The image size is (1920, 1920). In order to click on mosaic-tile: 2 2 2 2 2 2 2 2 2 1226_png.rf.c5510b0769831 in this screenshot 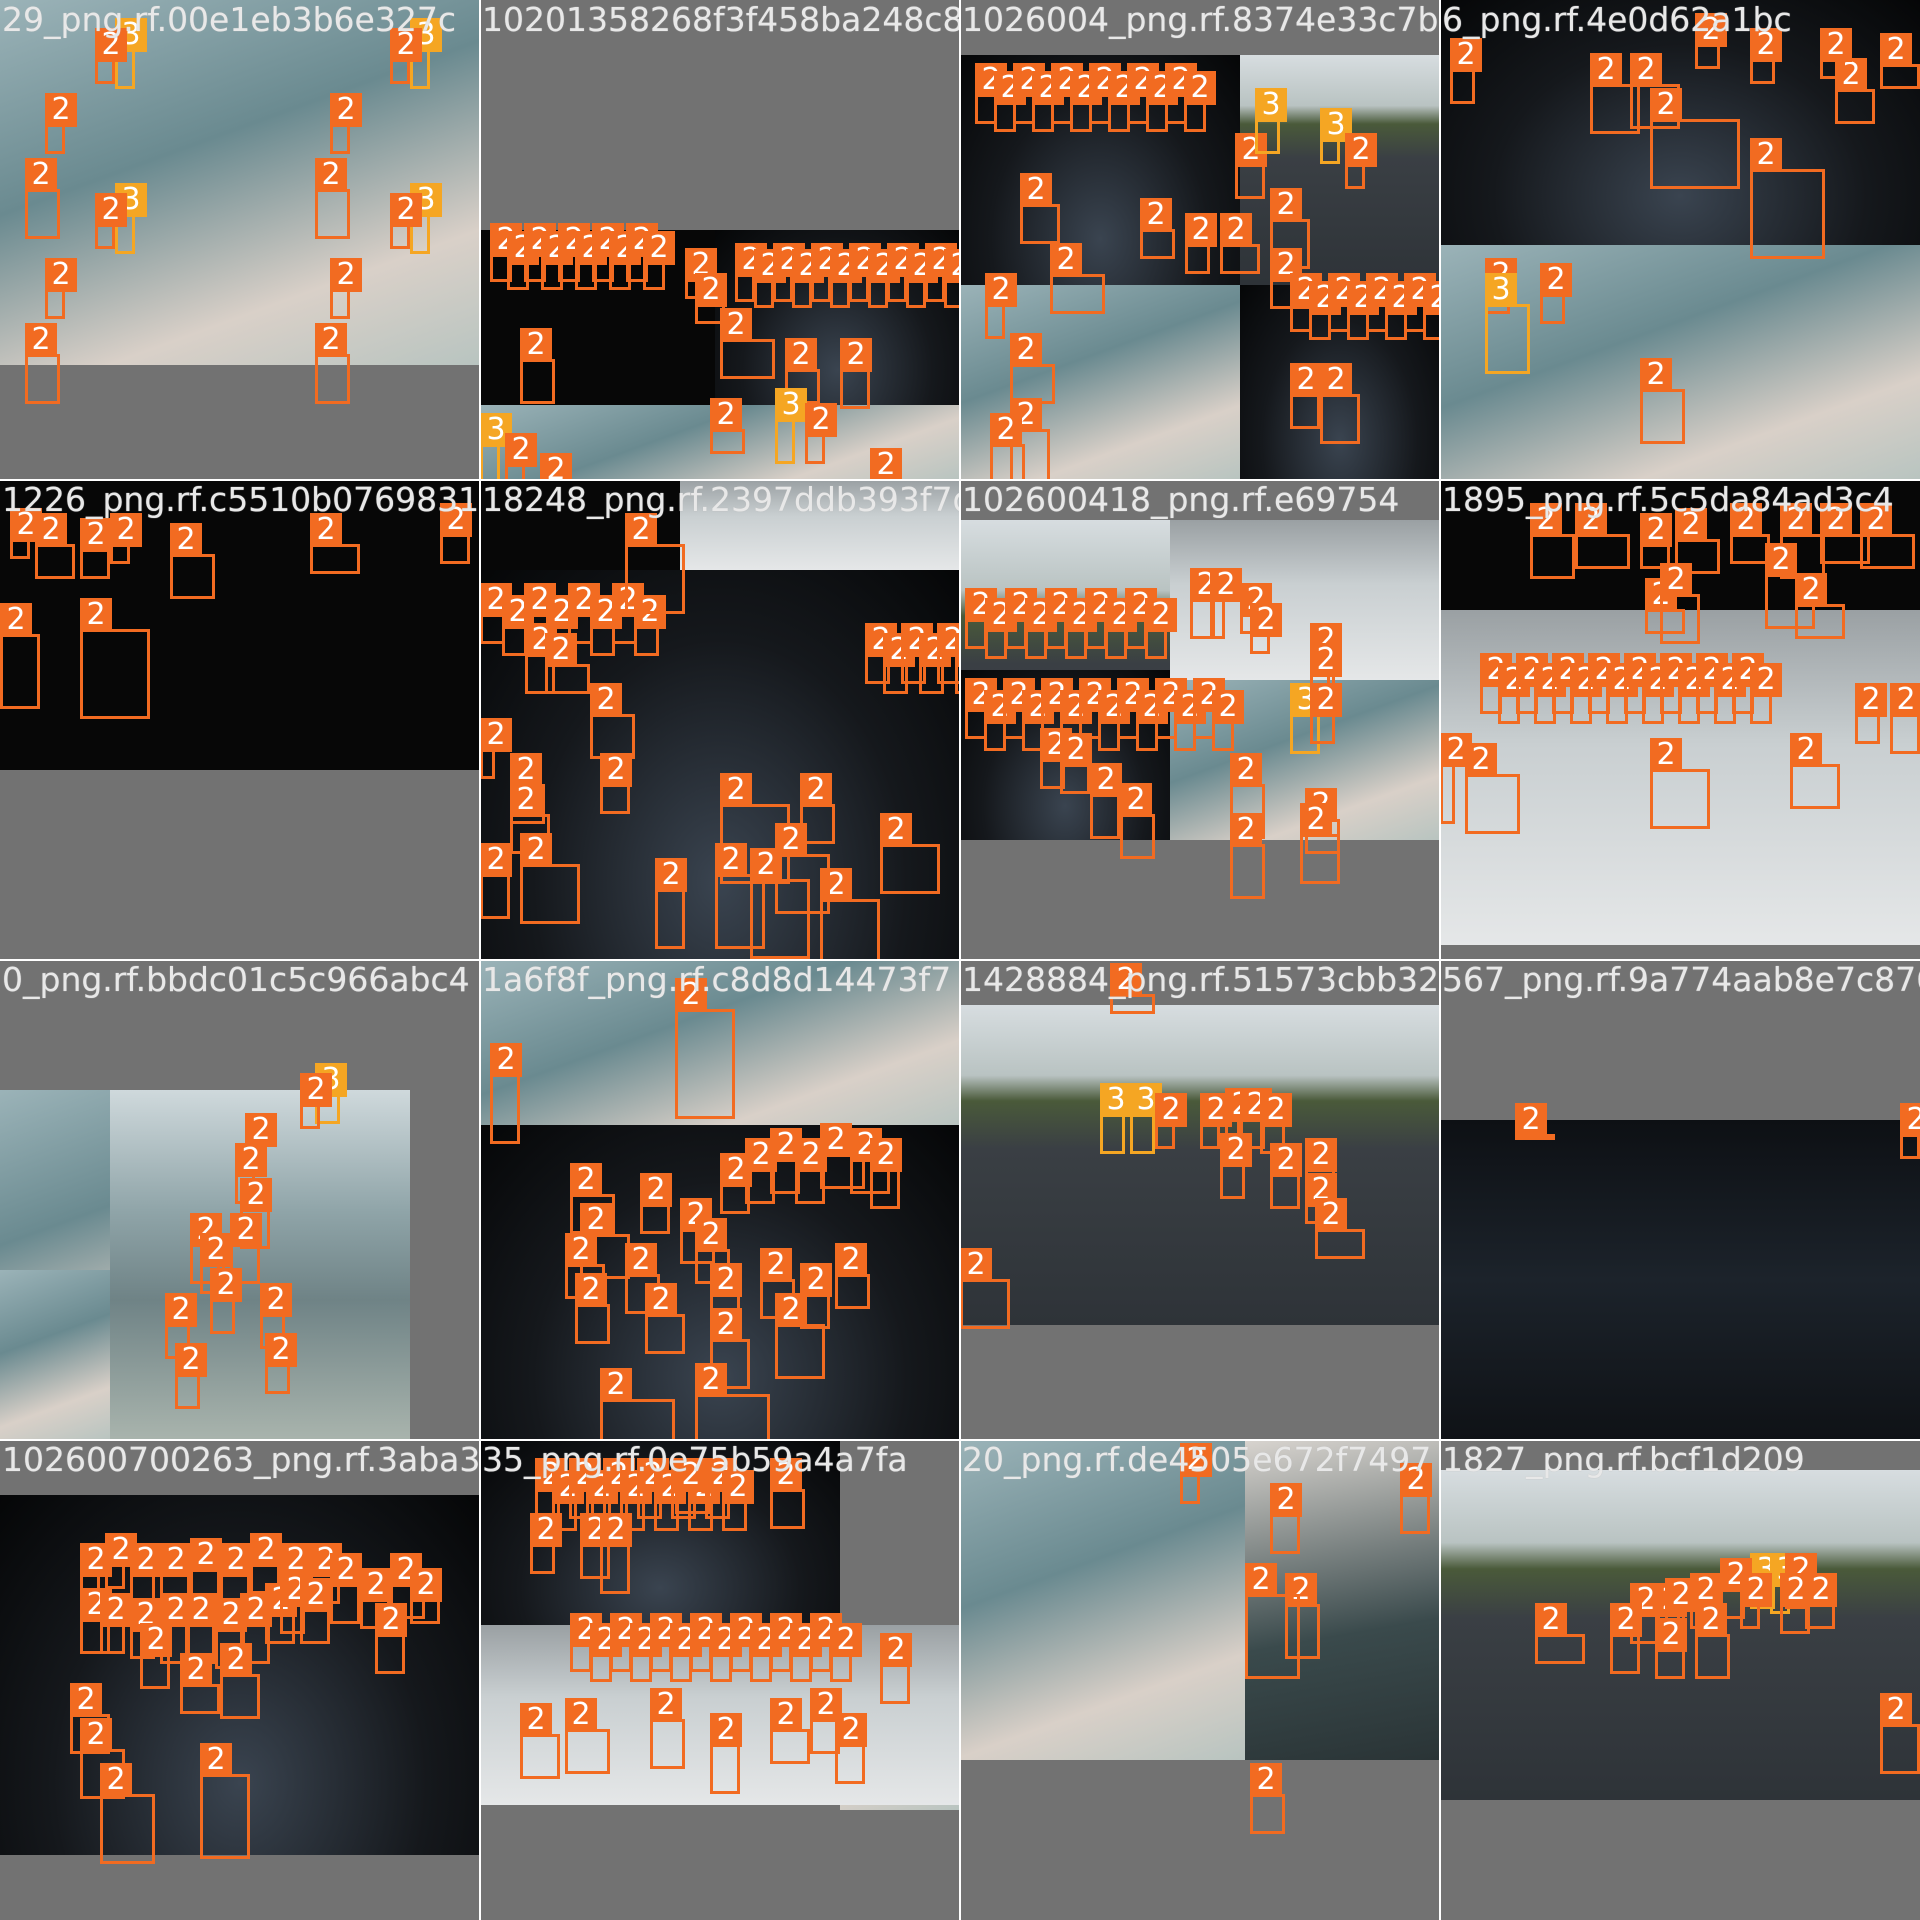, I will do `click(240, 720)`.